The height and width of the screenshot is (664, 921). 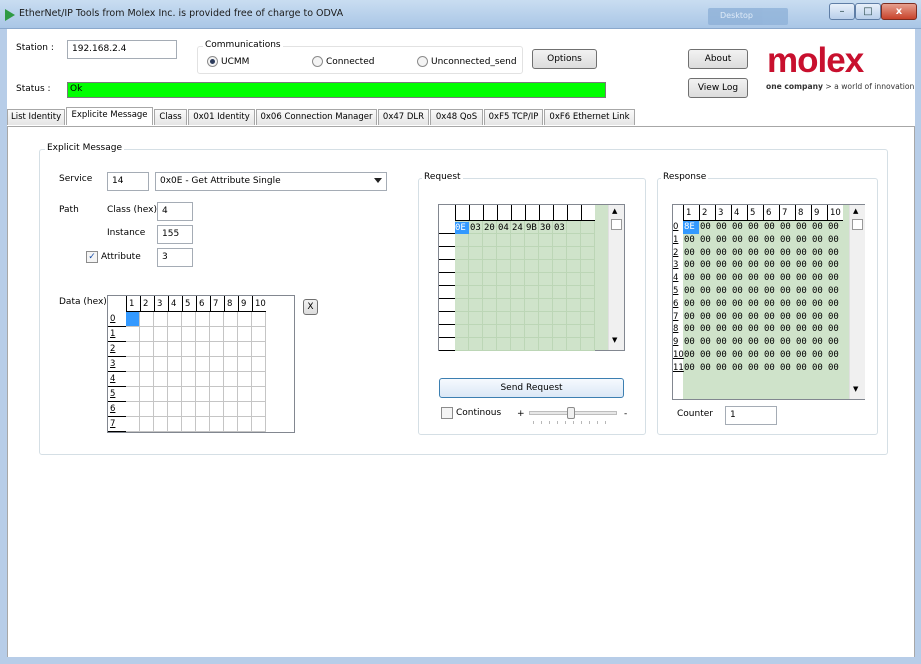 What do you see at coordinates (422, 61) in the screenshot?
I see `radio-unconnected-send` at bounding box center [422, 61].